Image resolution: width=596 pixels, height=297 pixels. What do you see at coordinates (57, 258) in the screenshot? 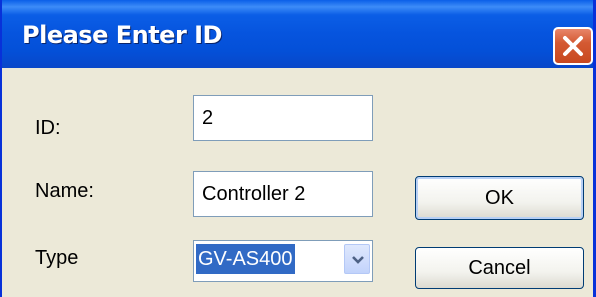
I see `type-label: Type` at bounding box center [57, 258].